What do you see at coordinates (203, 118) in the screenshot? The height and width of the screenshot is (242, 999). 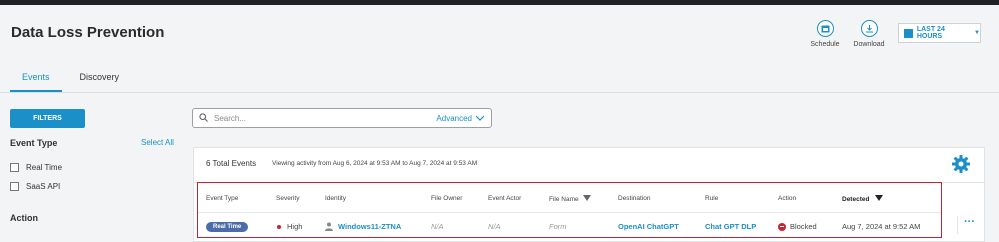 I see `search-icon` at bounding box center [203, 118].